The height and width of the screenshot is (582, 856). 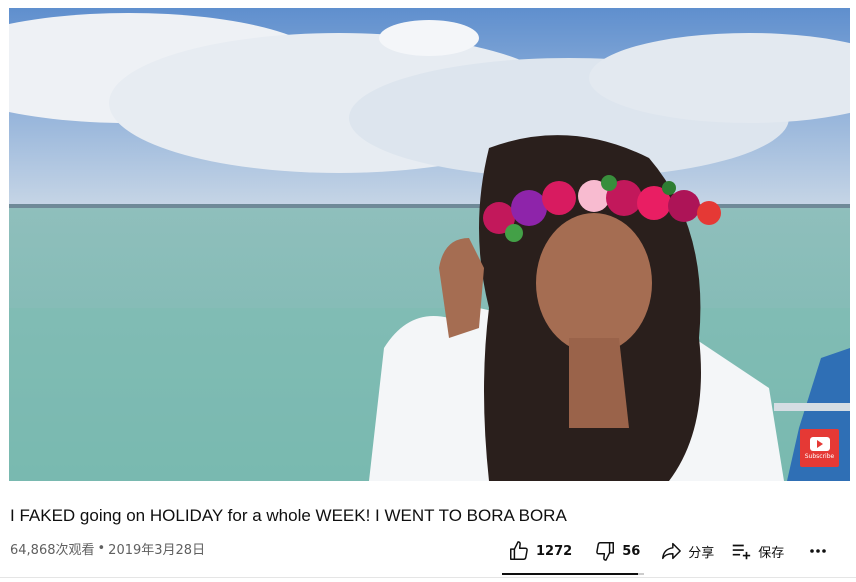 I want to click on sentiment-bar-fill, so click(x=570, y=574).